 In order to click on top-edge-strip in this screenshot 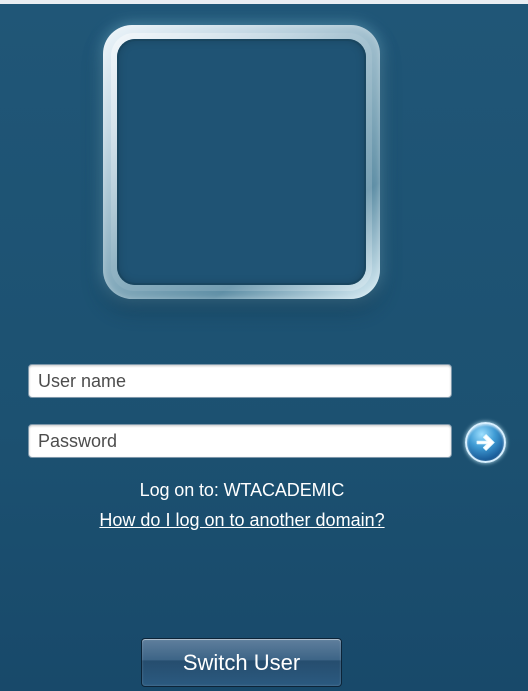, I will do `click(264, 2)`.